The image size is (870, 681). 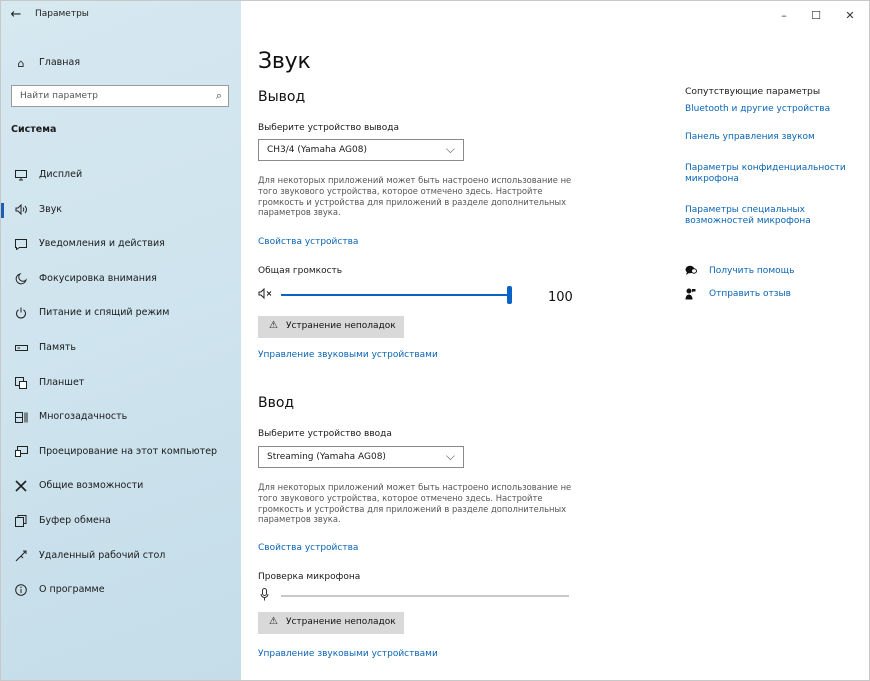 I want to click on related-link-sound-control-panel: Панель управления звуком, so click(x=772, y=137).